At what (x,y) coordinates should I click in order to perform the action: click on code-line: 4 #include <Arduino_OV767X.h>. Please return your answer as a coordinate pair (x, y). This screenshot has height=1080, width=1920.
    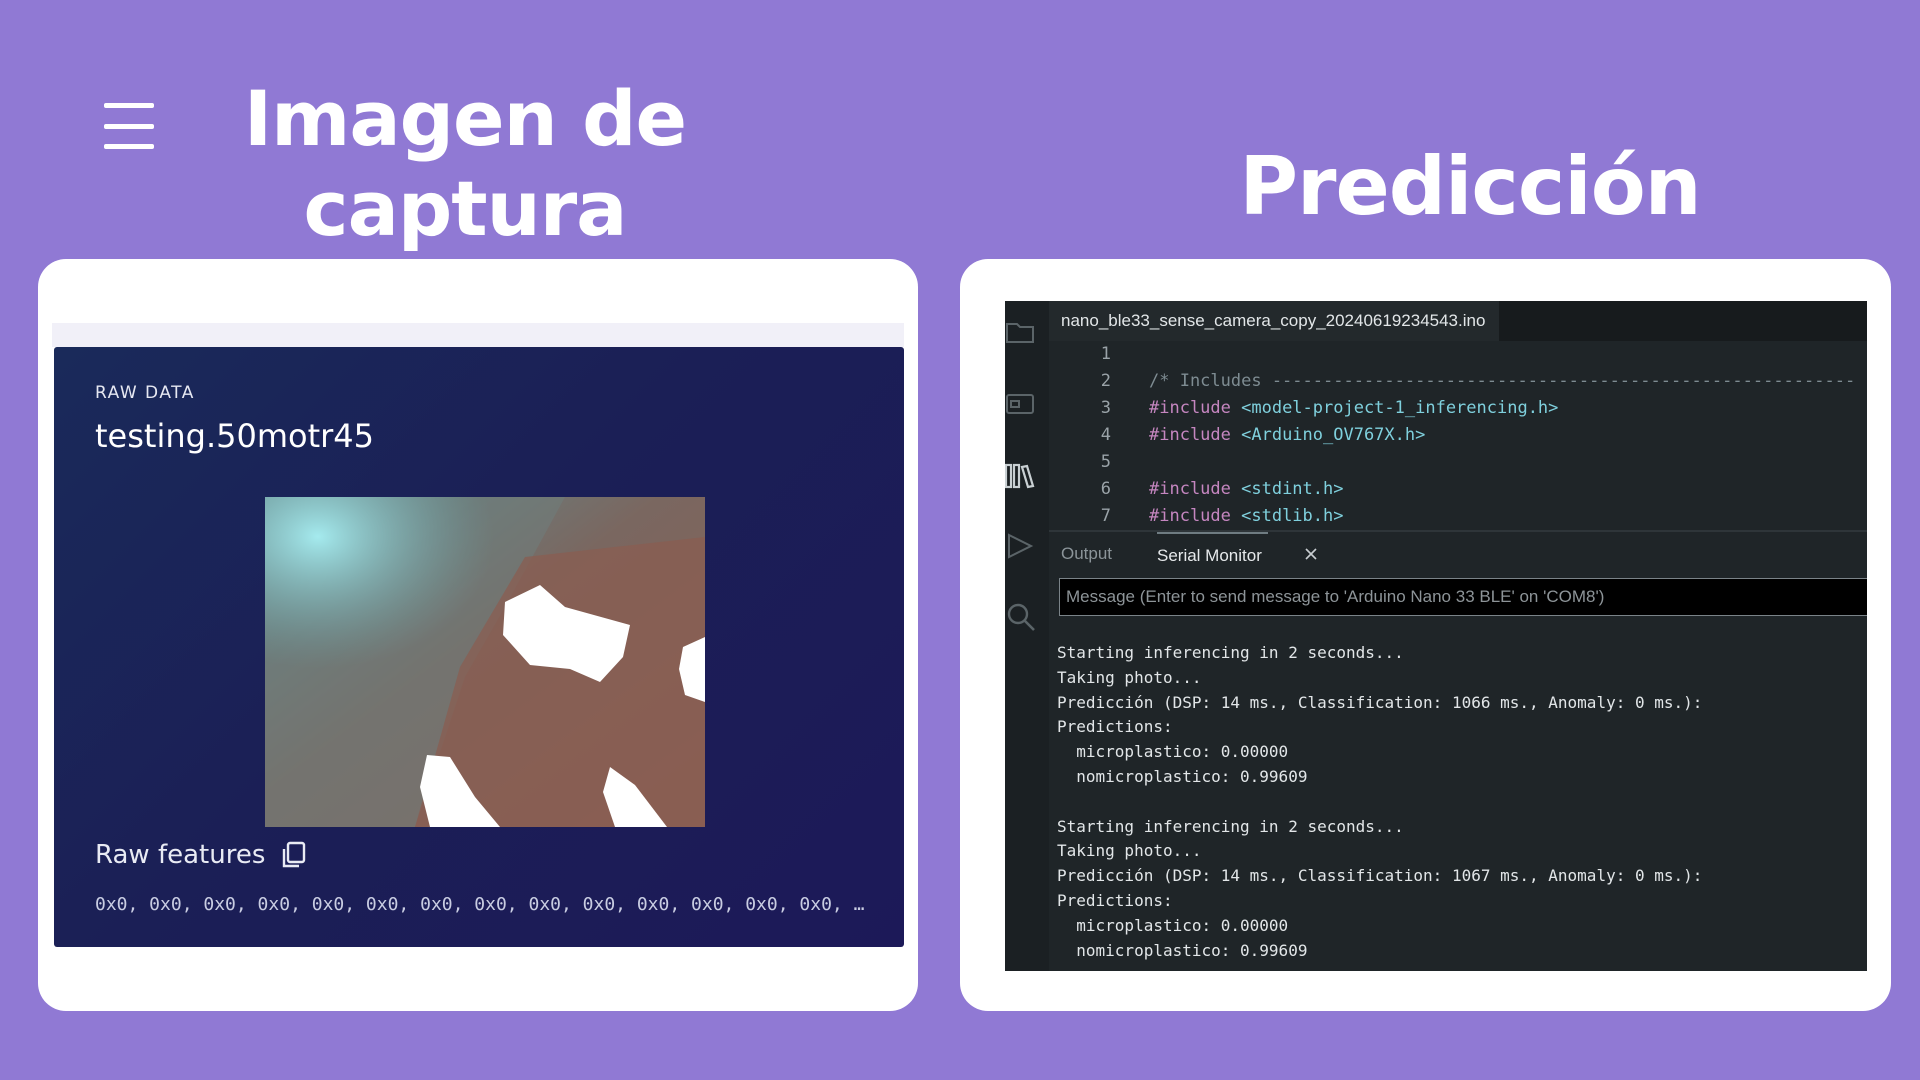
    Looking at the image, I should click on (1458, 435).